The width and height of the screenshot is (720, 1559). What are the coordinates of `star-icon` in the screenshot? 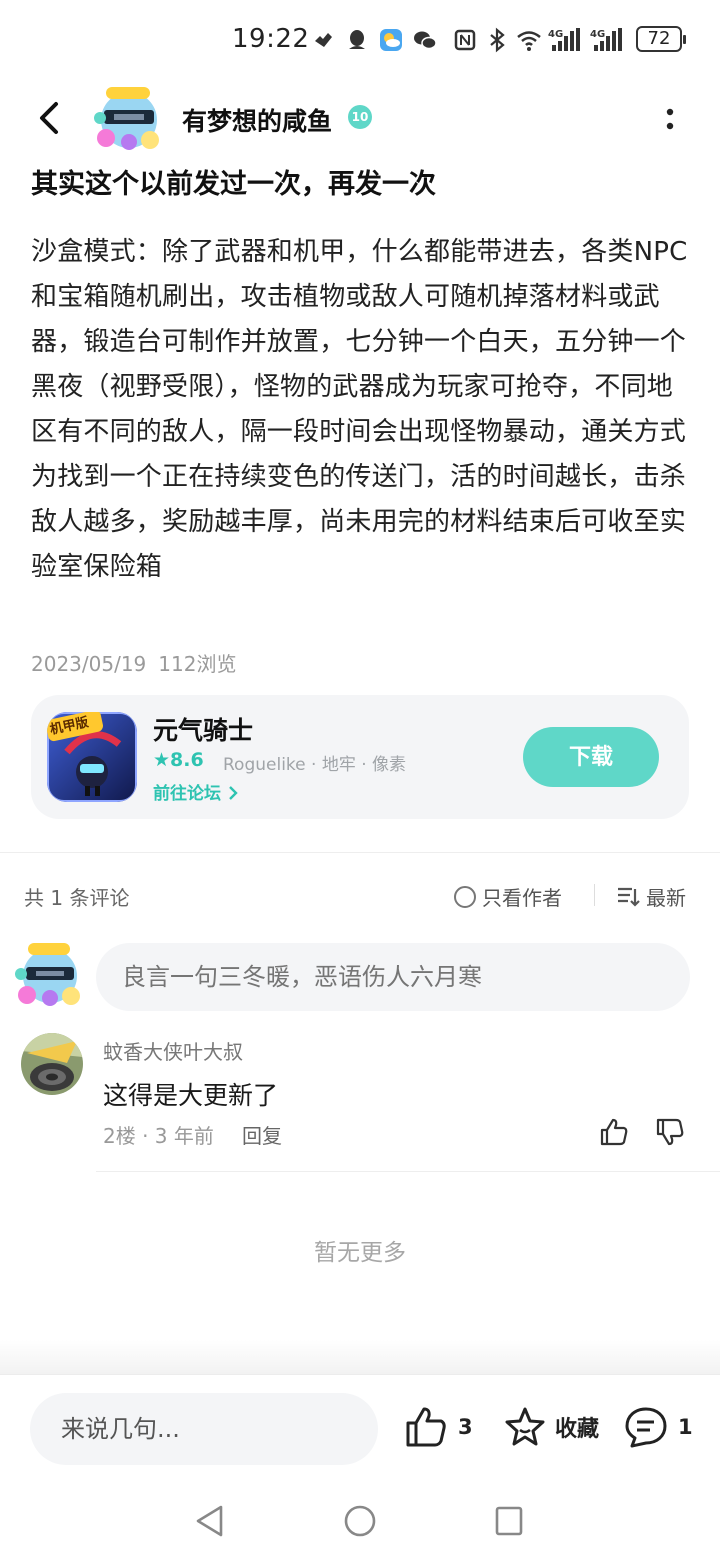 It's located at (525, 1426).